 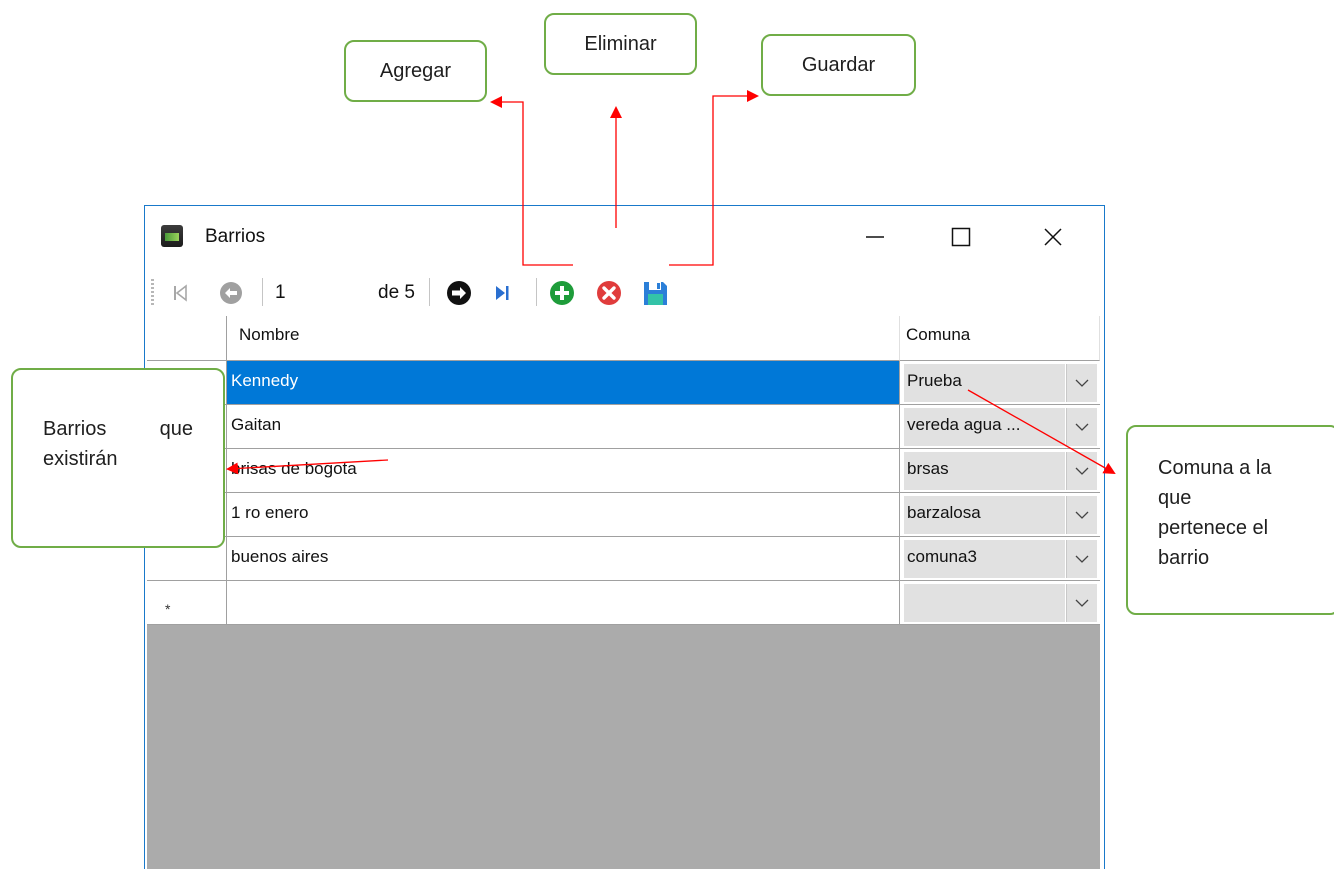 What do you see at coordinates (563, 471) in the screenshot?
I see `cell-nombre: brisas de bogota` at bounding box center [563, 471].